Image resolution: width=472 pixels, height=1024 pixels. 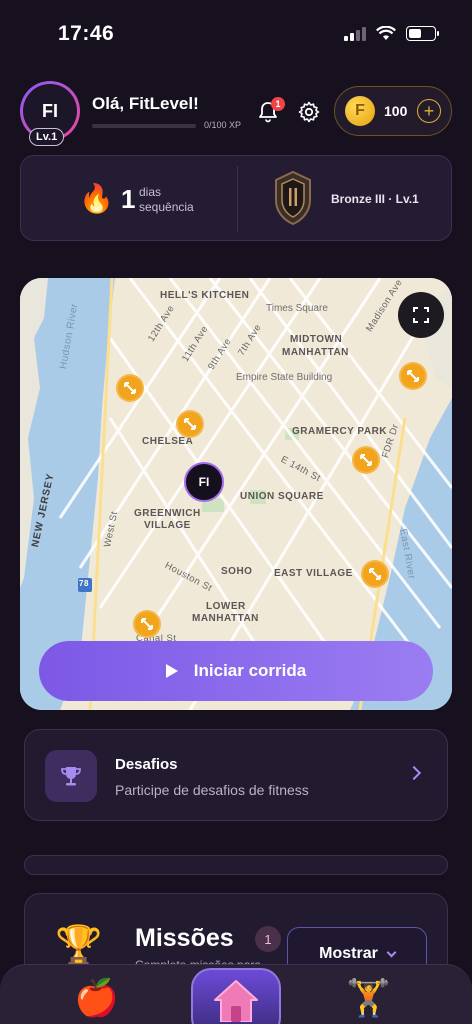 What do you see at coordinates (391, 952) in the screenshot?
I see `chevron-down-icon` at bounding box center [391, 952].